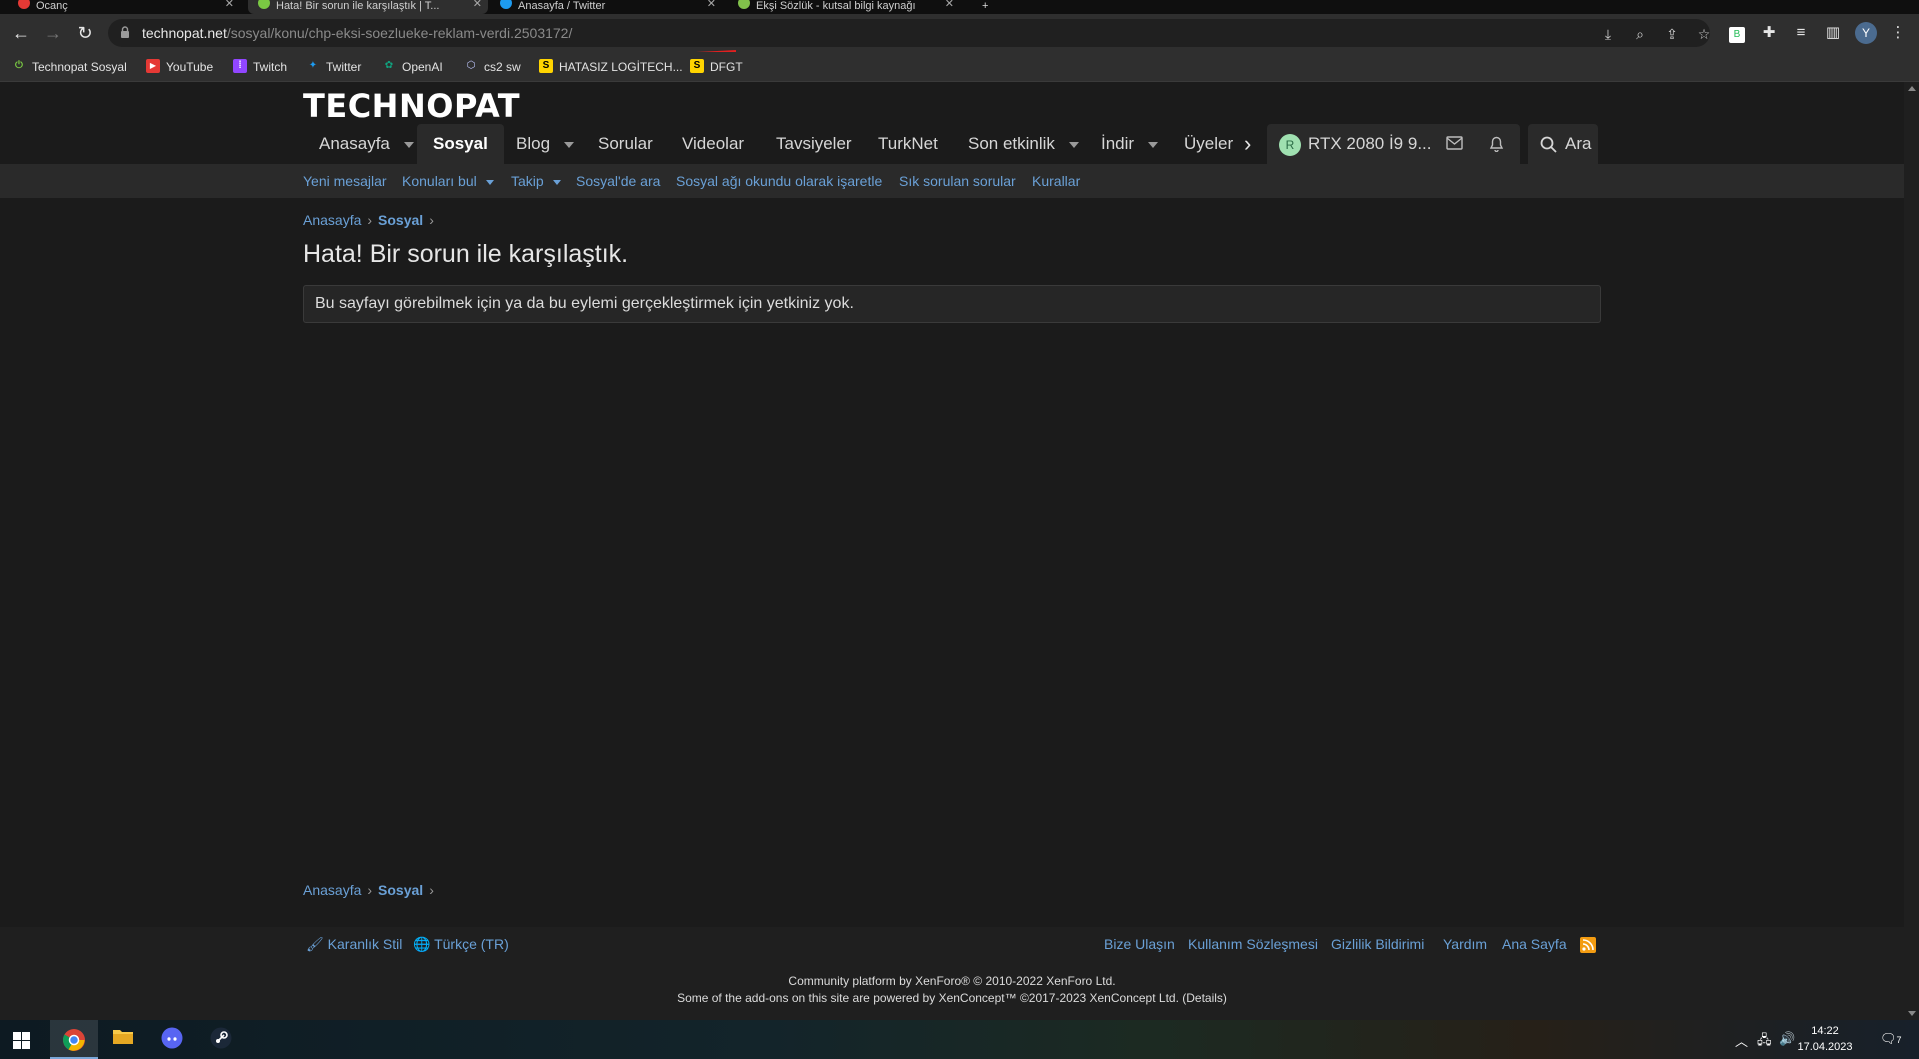  What do you see at coordinates (179, 67) in the screenshot?
I see `bookmark-youtube: ▶ YouTube` at bounding box center [179, 67].